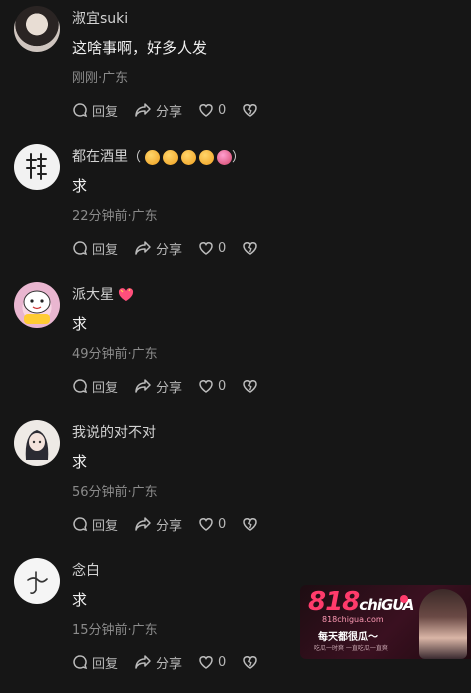  I want to click on comment-meta: 56分钟前·广东, so click(115, 492).